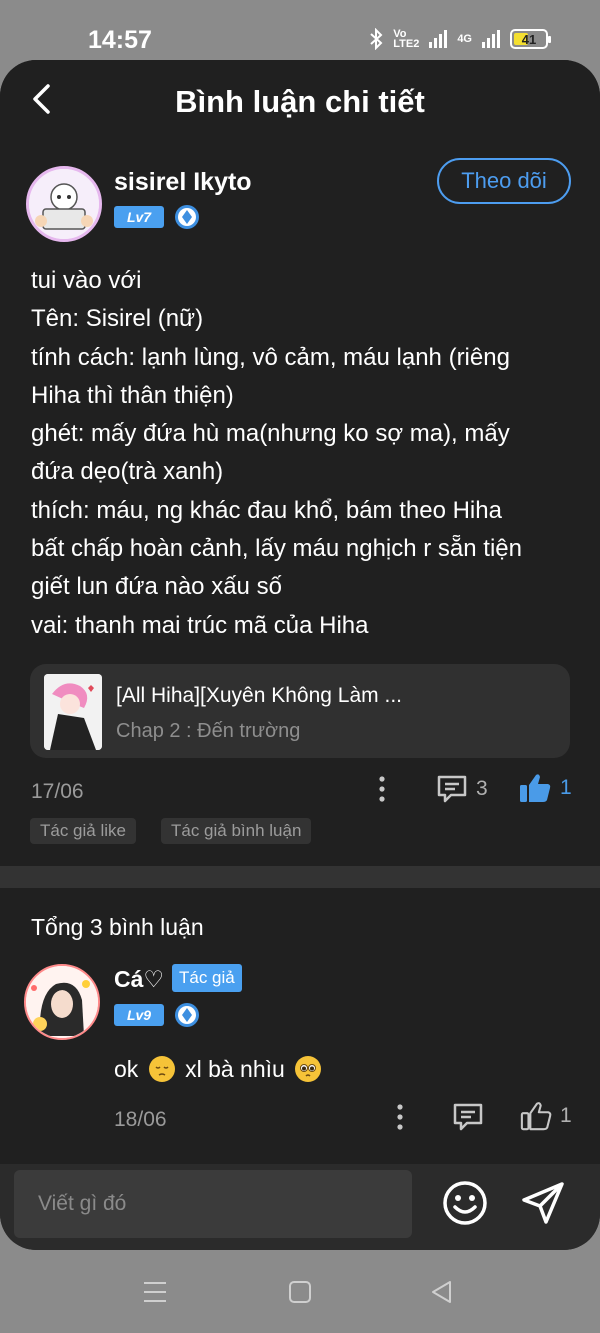 This screenshot has width=600, height=1333. Describe the element at coordinates (270, 434) in the screenshot. I see `post-line: ghét: mấy đứa hù ma(nhưng ko sợ ma), mấy` at that location.